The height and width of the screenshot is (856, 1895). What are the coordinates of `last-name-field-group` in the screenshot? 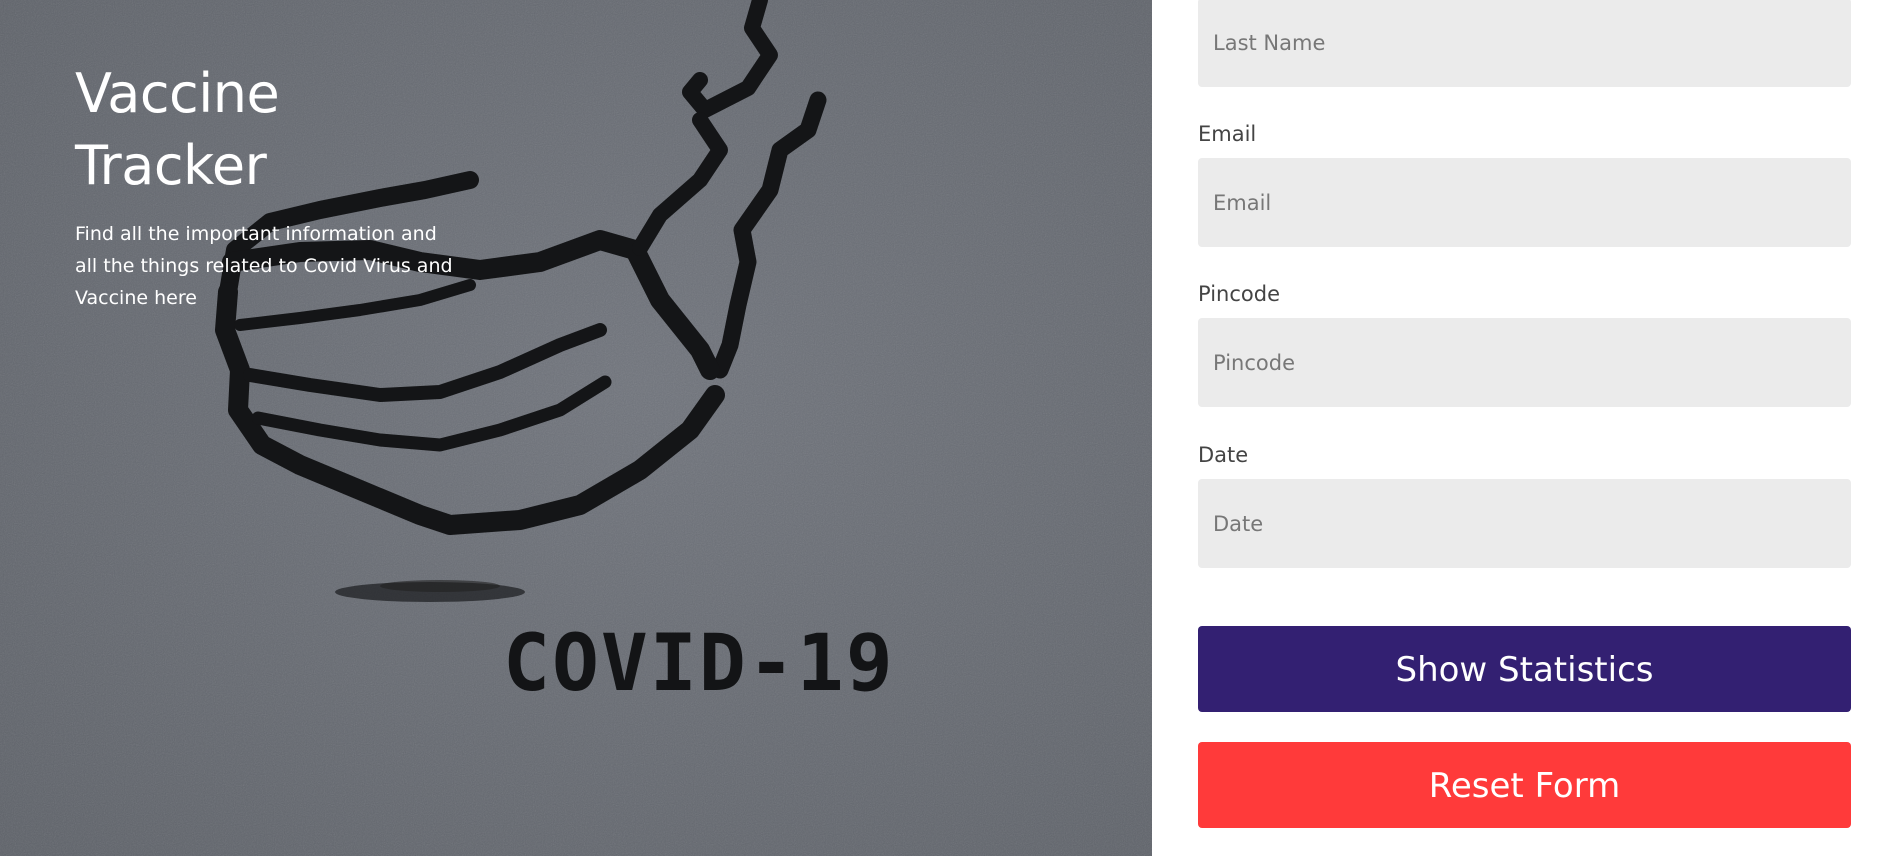 It's located at (1524, 43).